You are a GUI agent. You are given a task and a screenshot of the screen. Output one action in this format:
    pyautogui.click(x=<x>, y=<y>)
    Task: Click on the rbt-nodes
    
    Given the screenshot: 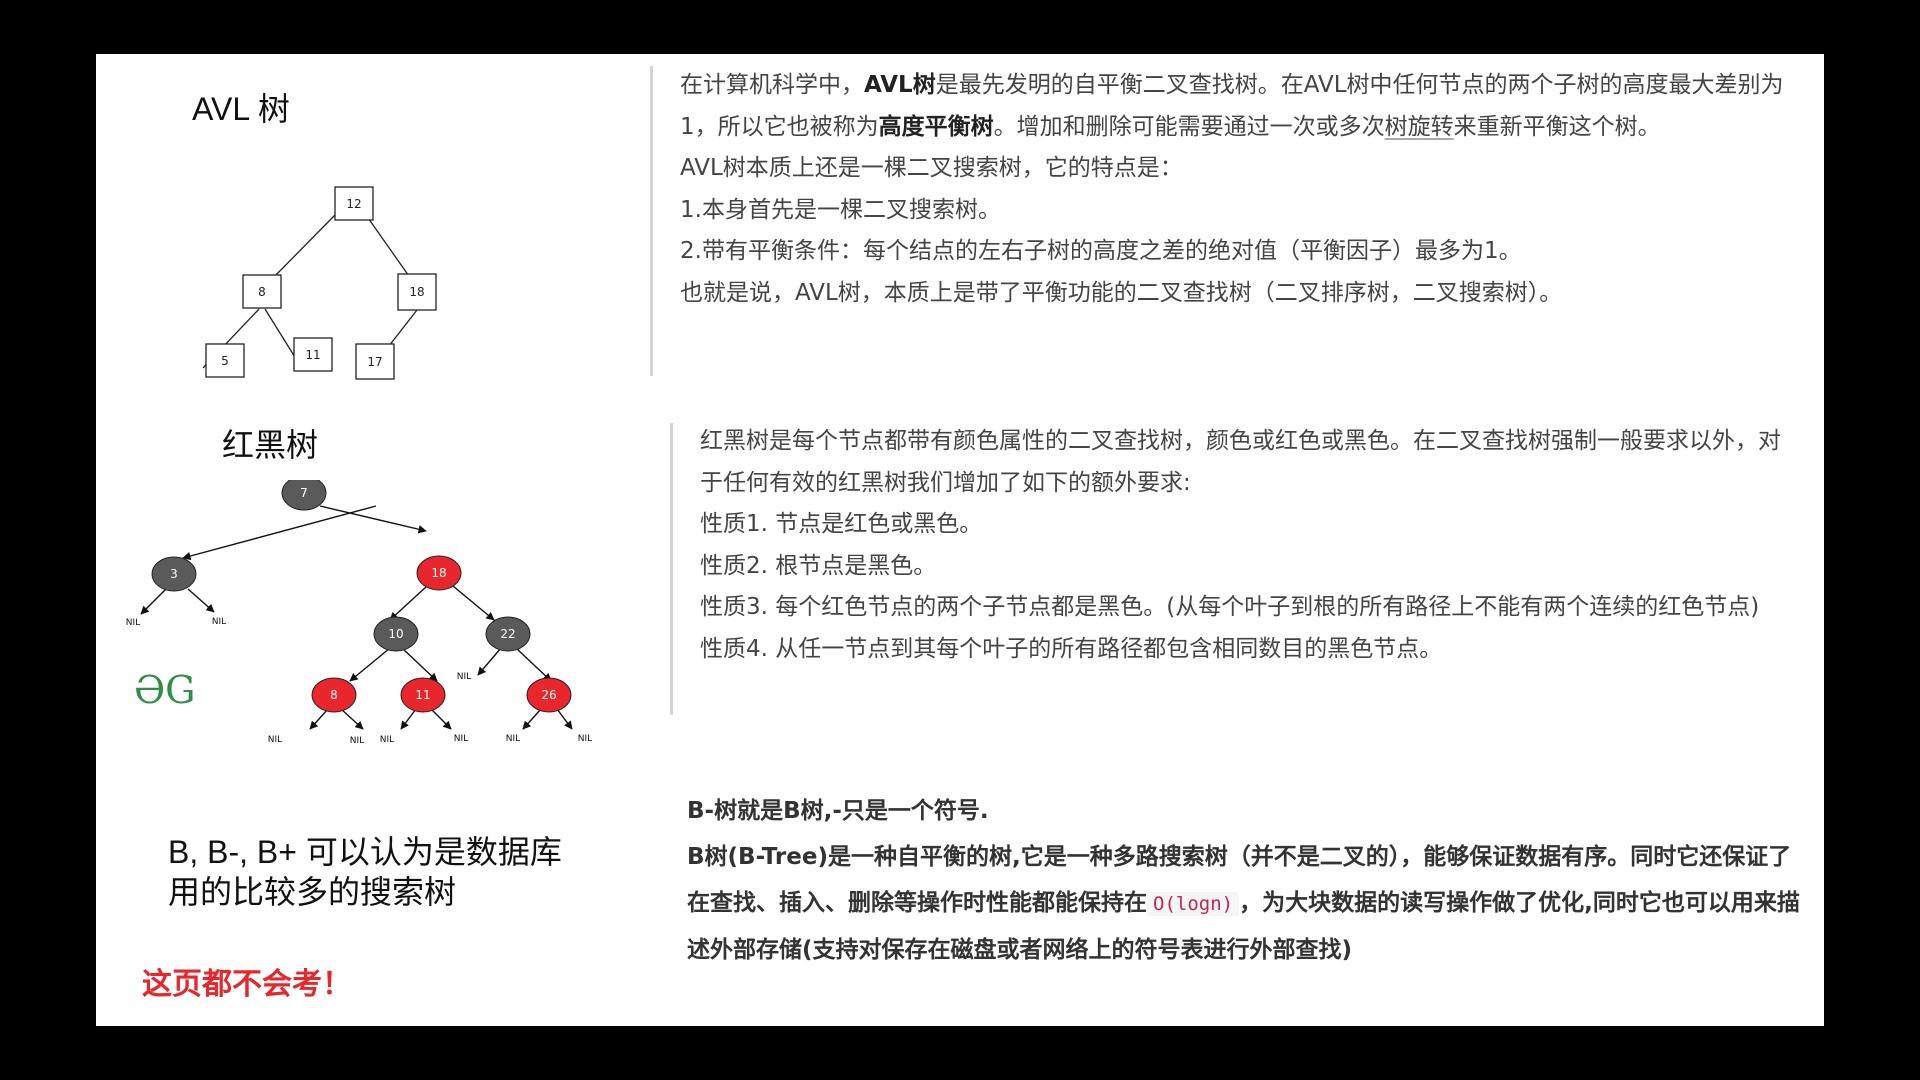 What is the action you would take?
    pyautogui.click(x=361, y=596)
    